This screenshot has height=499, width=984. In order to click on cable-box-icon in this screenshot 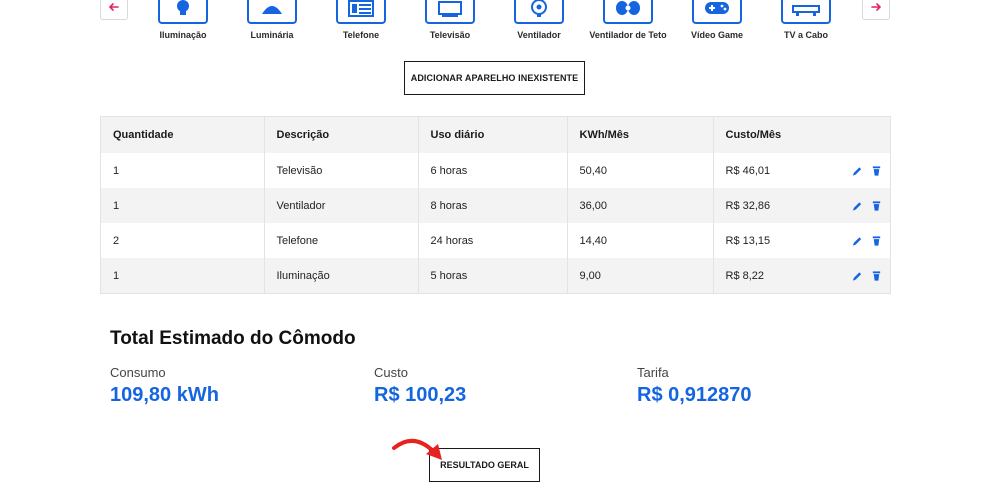, I will do `click(806, 10)`.